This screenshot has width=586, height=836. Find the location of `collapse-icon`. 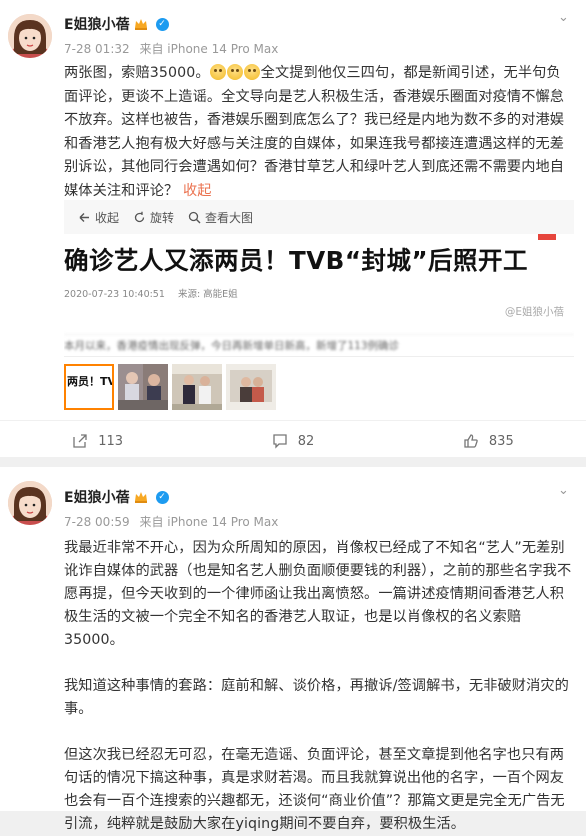

collapse-icon is located at coordinates (84, 217).